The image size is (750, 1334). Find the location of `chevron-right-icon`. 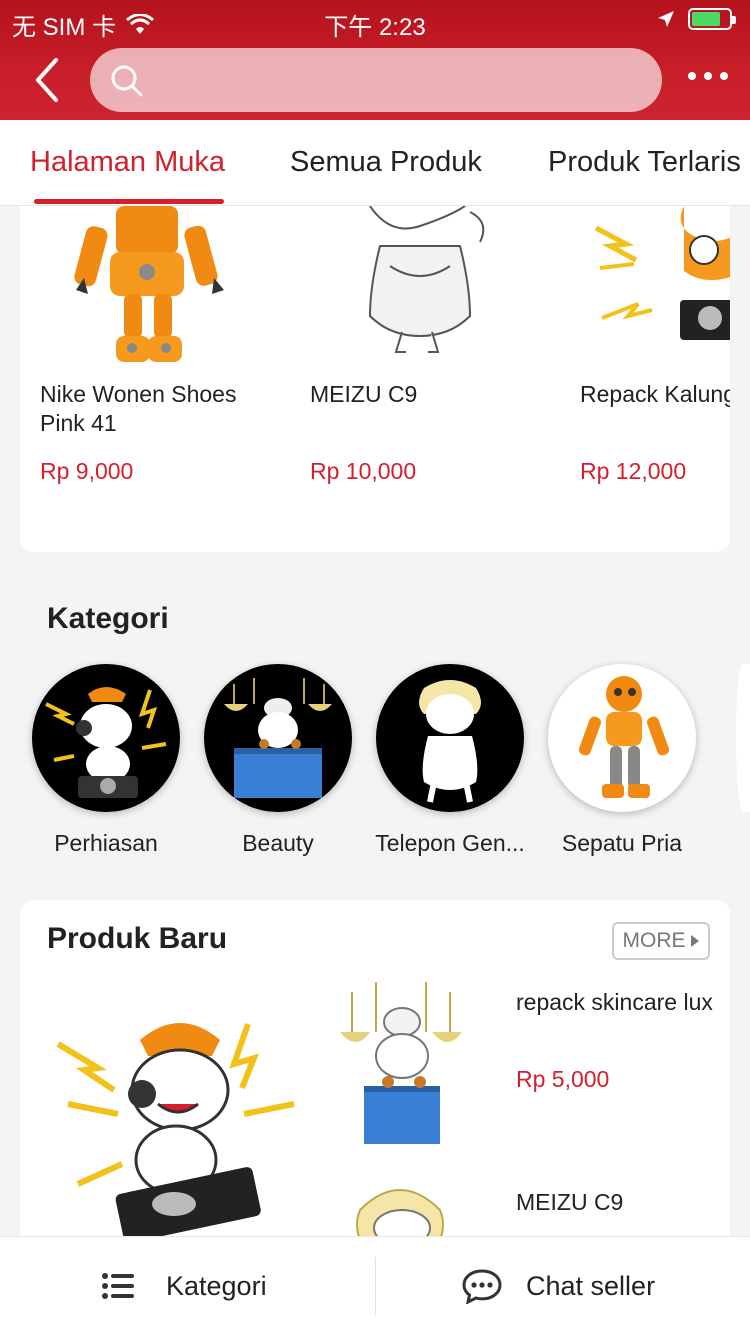

chevron-right-icon is located at coordinates (694, 941).